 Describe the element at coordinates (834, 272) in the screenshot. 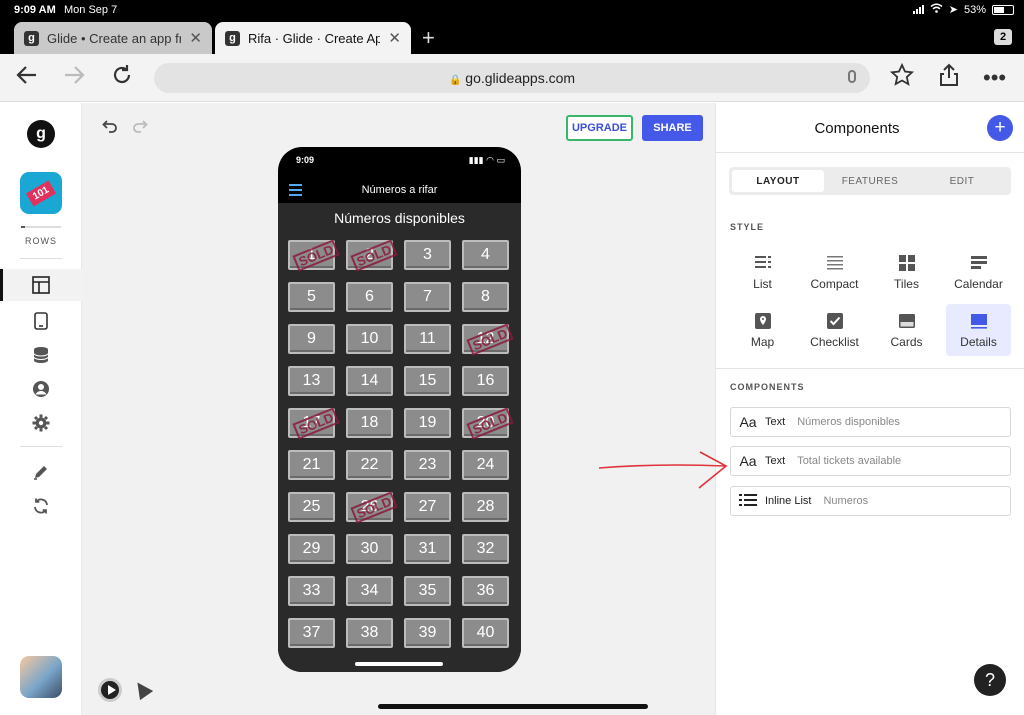

I see `style-compact: Compact` at that location.